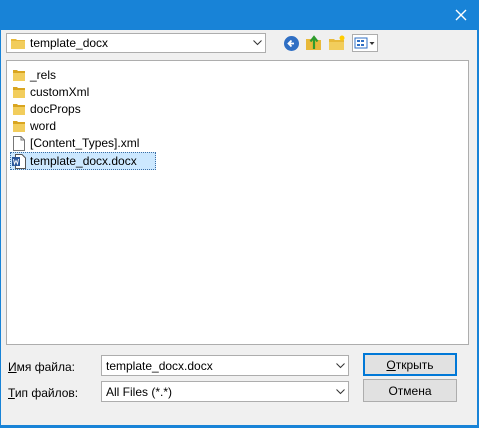 The image size is (479, 428). What do you see at coordinates (43, 126) in the screenshot?
I see `list-item-label: word` at bounding box center [43, 126].